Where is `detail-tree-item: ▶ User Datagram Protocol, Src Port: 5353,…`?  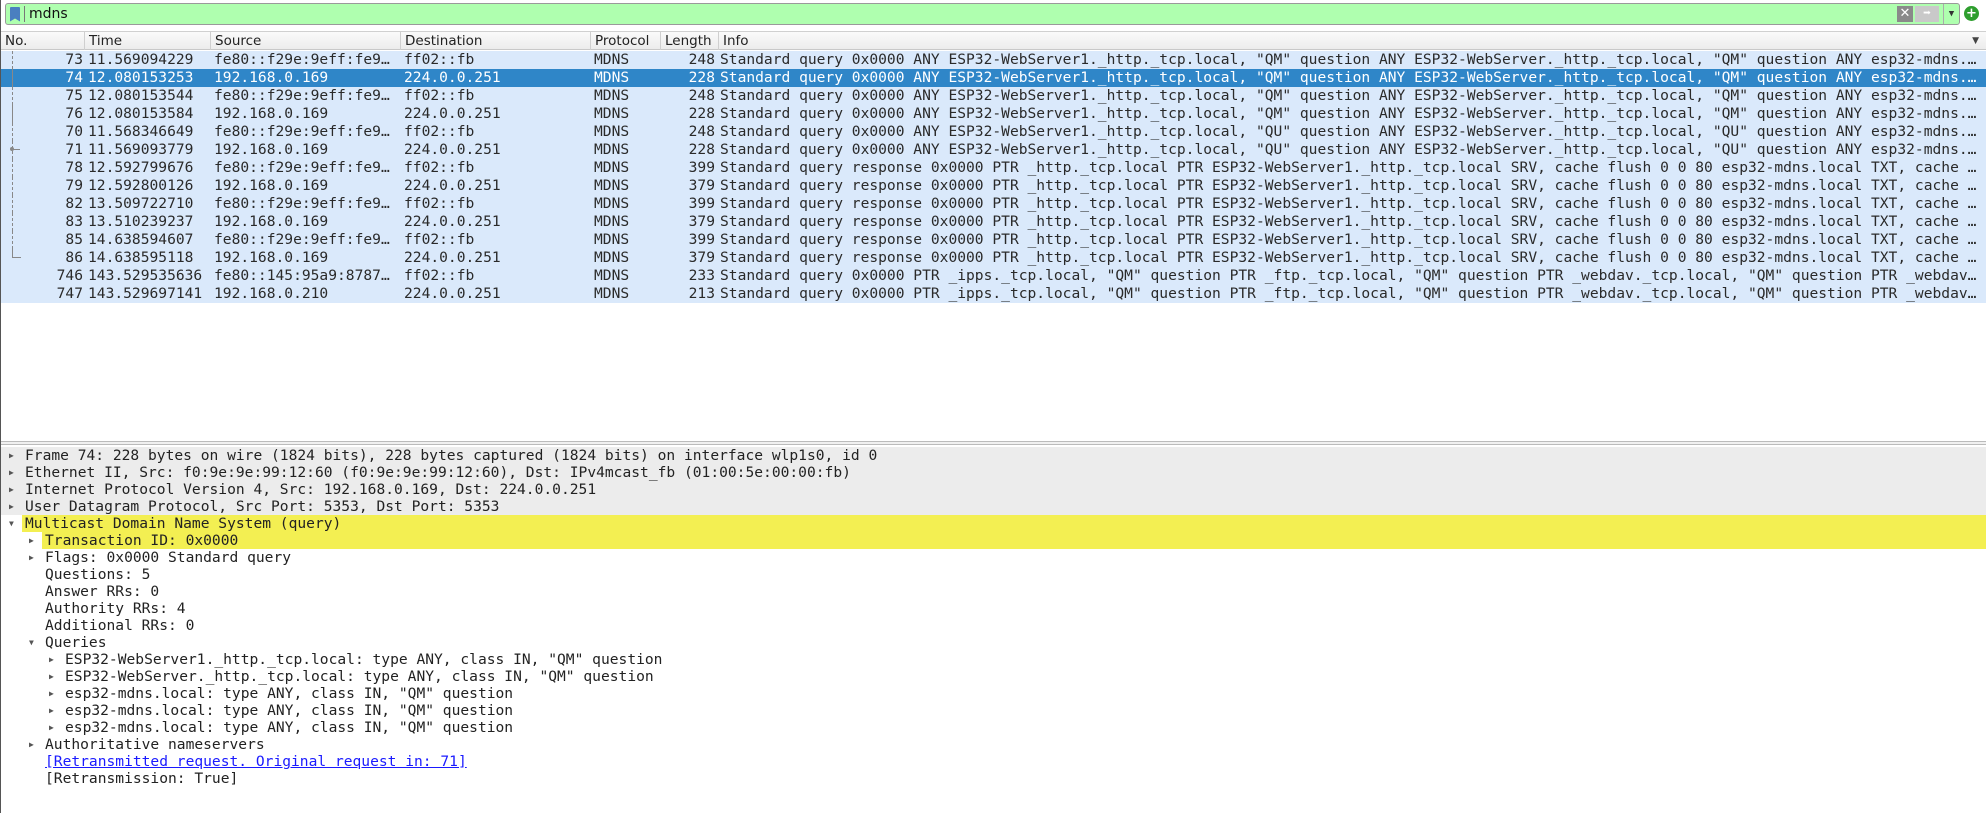 detail-tree-item: ▶ User Datagram Protocol, Src Port: 5353,… is located at coordinates (993, 506).